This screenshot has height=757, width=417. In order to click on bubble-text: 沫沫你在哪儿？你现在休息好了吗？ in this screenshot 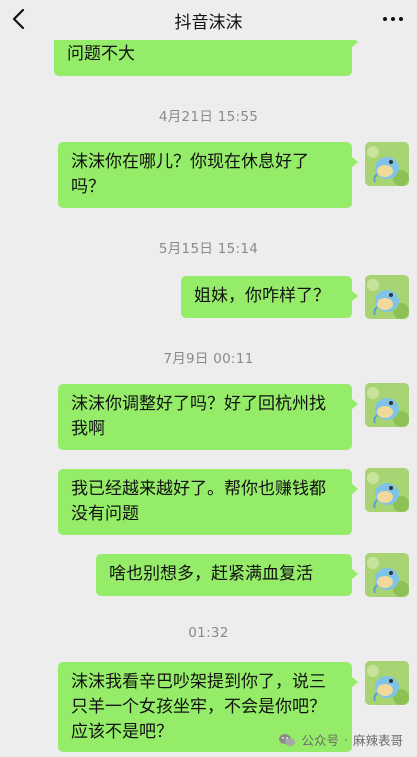, I will do `click(190, 174)`.